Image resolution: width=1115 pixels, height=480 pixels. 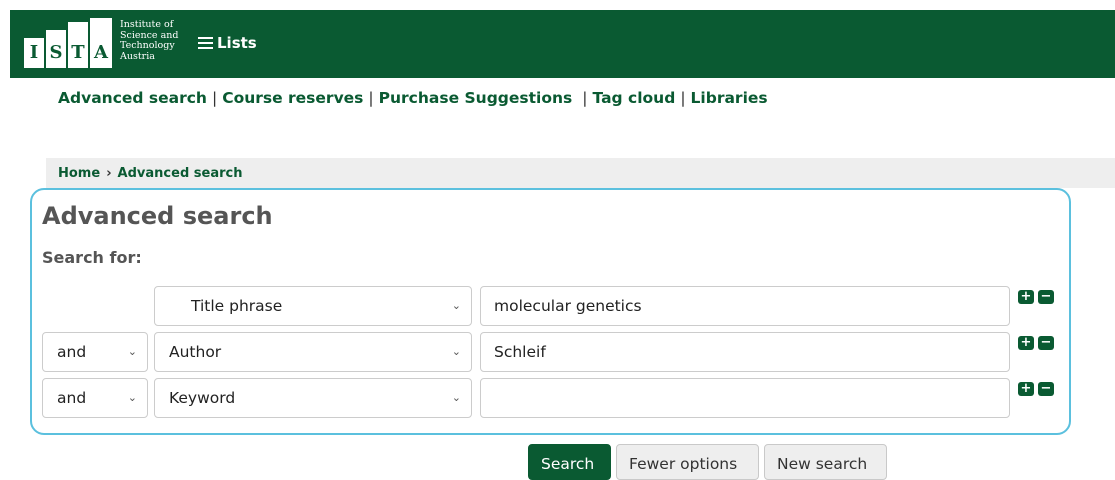 What do you see at coordinates (237, 43) in the screenshot?
I see `lists-label: Lists` at bounding box center [237, 43].